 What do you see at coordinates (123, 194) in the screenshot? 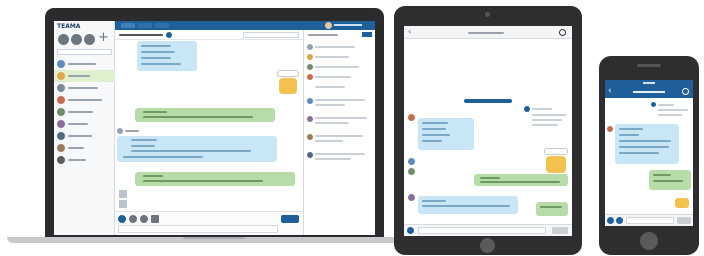
I see `attachment-icon` at bounding box center [123, 194].